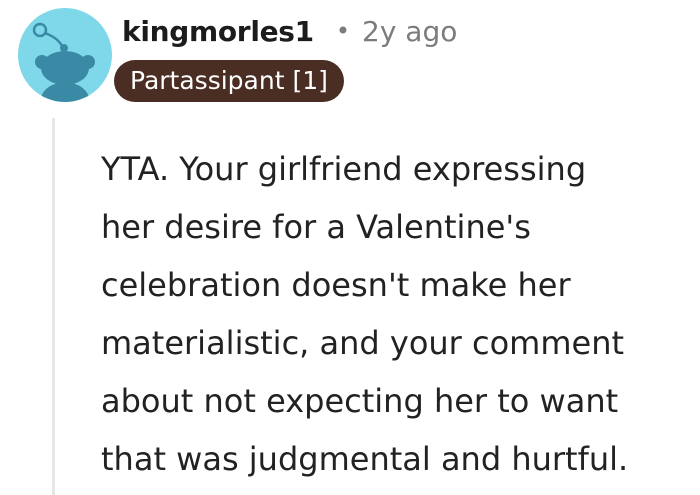 The image size is (700, 495). I want to click on comment-body-line: materialistic, and your comment, so click(363, 343).